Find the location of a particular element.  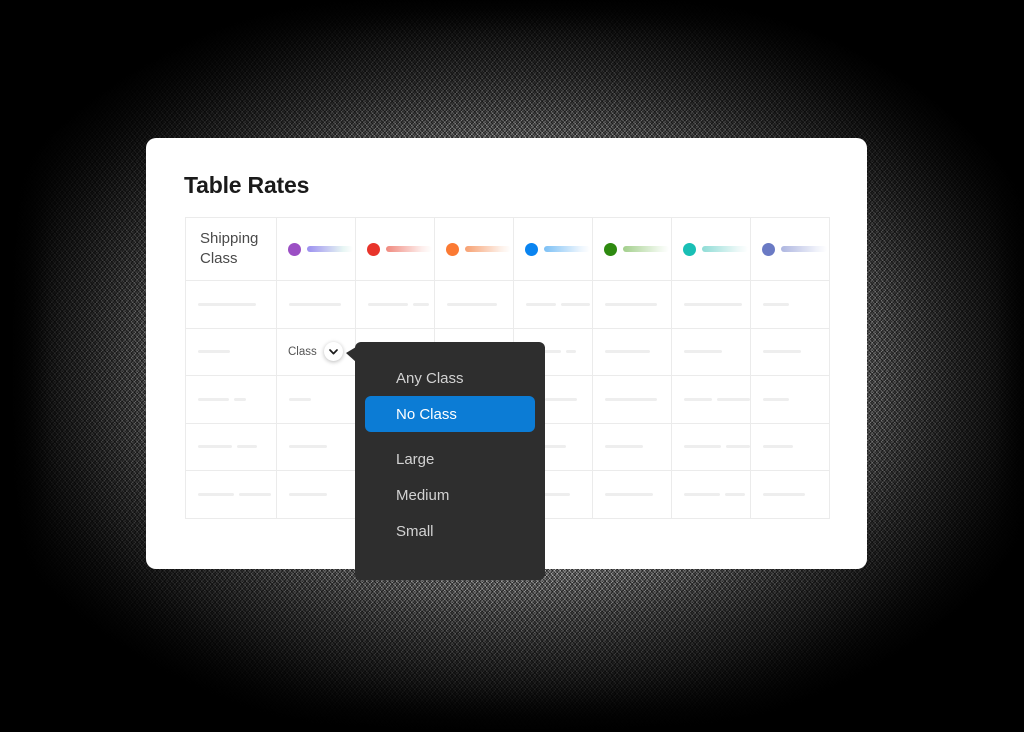

class-dropdown-trigger: Class is located at coordinates (316, 352).